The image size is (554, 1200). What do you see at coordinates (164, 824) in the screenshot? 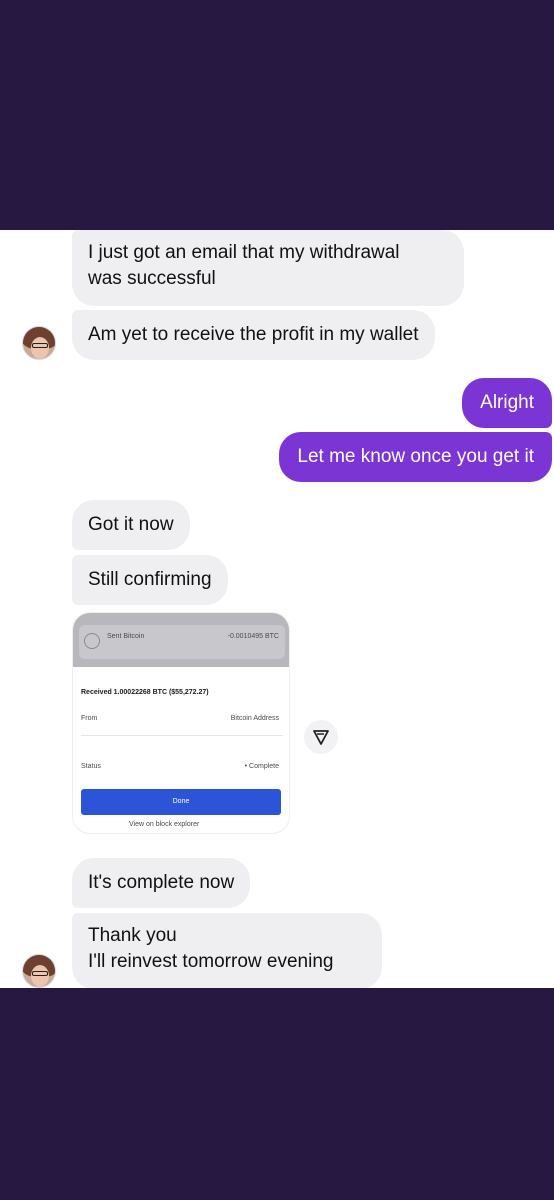
I see `block-explorer-link: View on block explorer` at bounding box center [164, 824].